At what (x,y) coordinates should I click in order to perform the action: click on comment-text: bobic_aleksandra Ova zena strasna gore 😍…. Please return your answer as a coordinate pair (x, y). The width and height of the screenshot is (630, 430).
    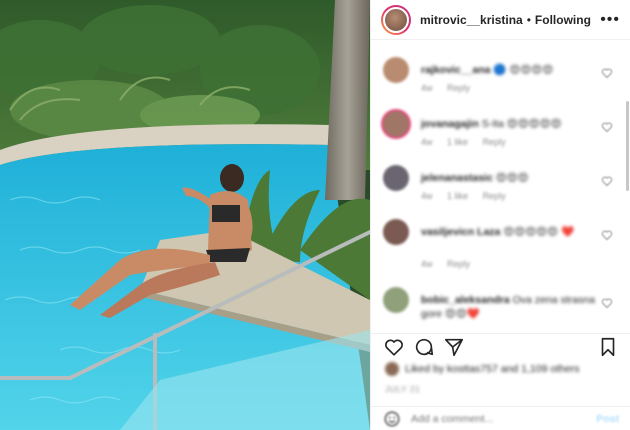
    Looking at the image, I should click on (511, 307).